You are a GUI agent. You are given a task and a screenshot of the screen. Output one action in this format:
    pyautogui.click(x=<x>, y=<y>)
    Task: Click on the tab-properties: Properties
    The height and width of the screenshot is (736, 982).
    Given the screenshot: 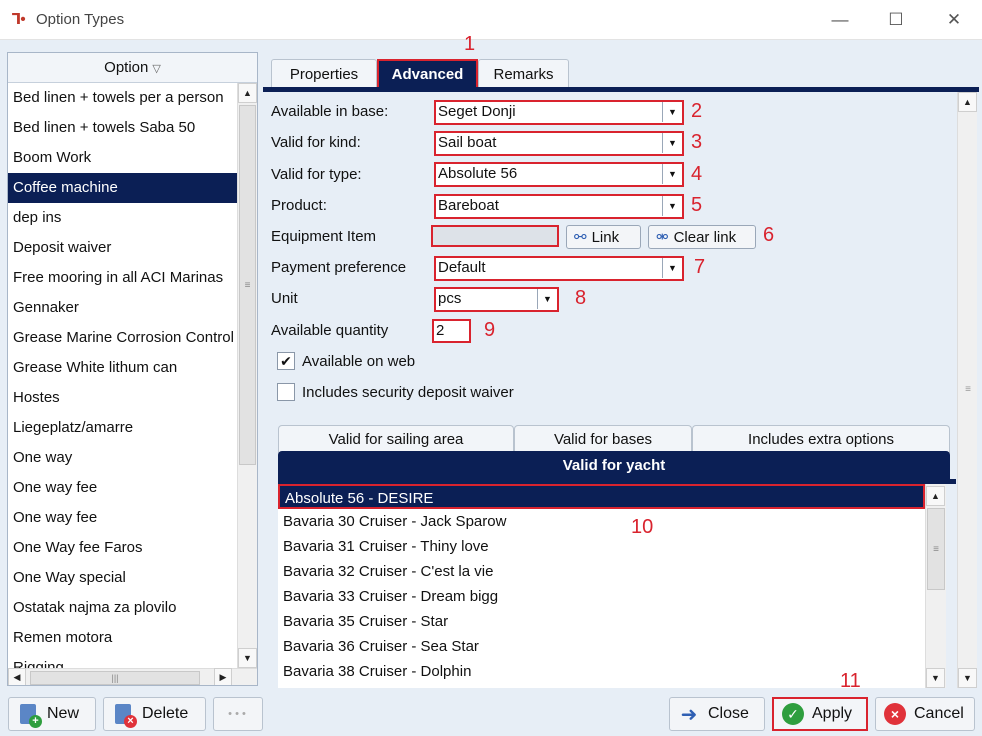 What is the action you would take?
    pyautogui.click(x=324, y=74)
    